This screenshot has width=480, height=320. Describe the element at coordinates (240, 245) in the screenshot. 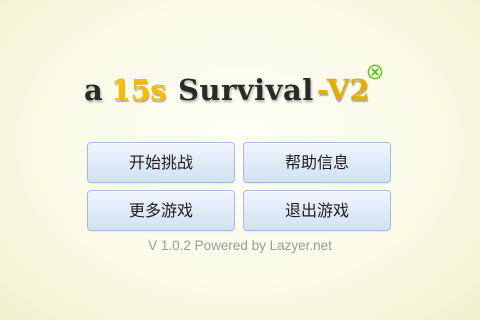

I see `version-footer: V 1.0.2 Powered by Lazyer.net` at that location.